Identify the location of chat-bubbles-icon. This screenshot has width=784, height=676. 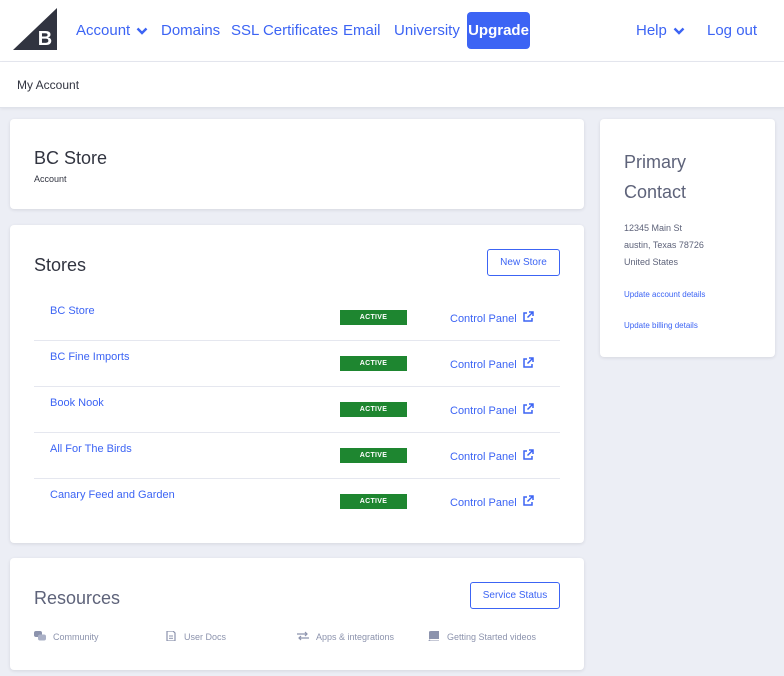
(40, 636).